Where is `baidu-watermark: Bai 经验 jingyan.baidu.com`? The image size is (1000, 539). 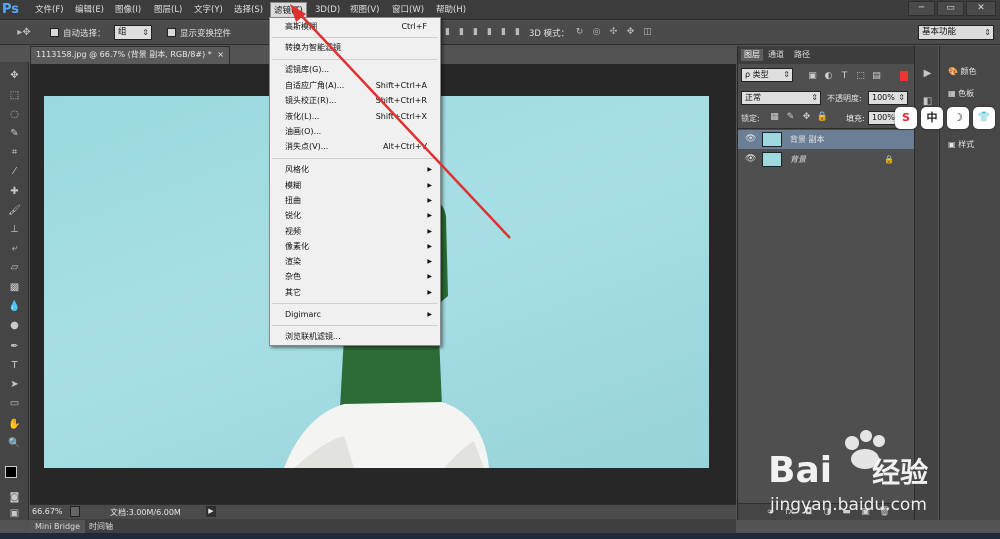
baidu-watermark: Bai 经验 jingyan.baidu.com is located at coordinates (868, 475).